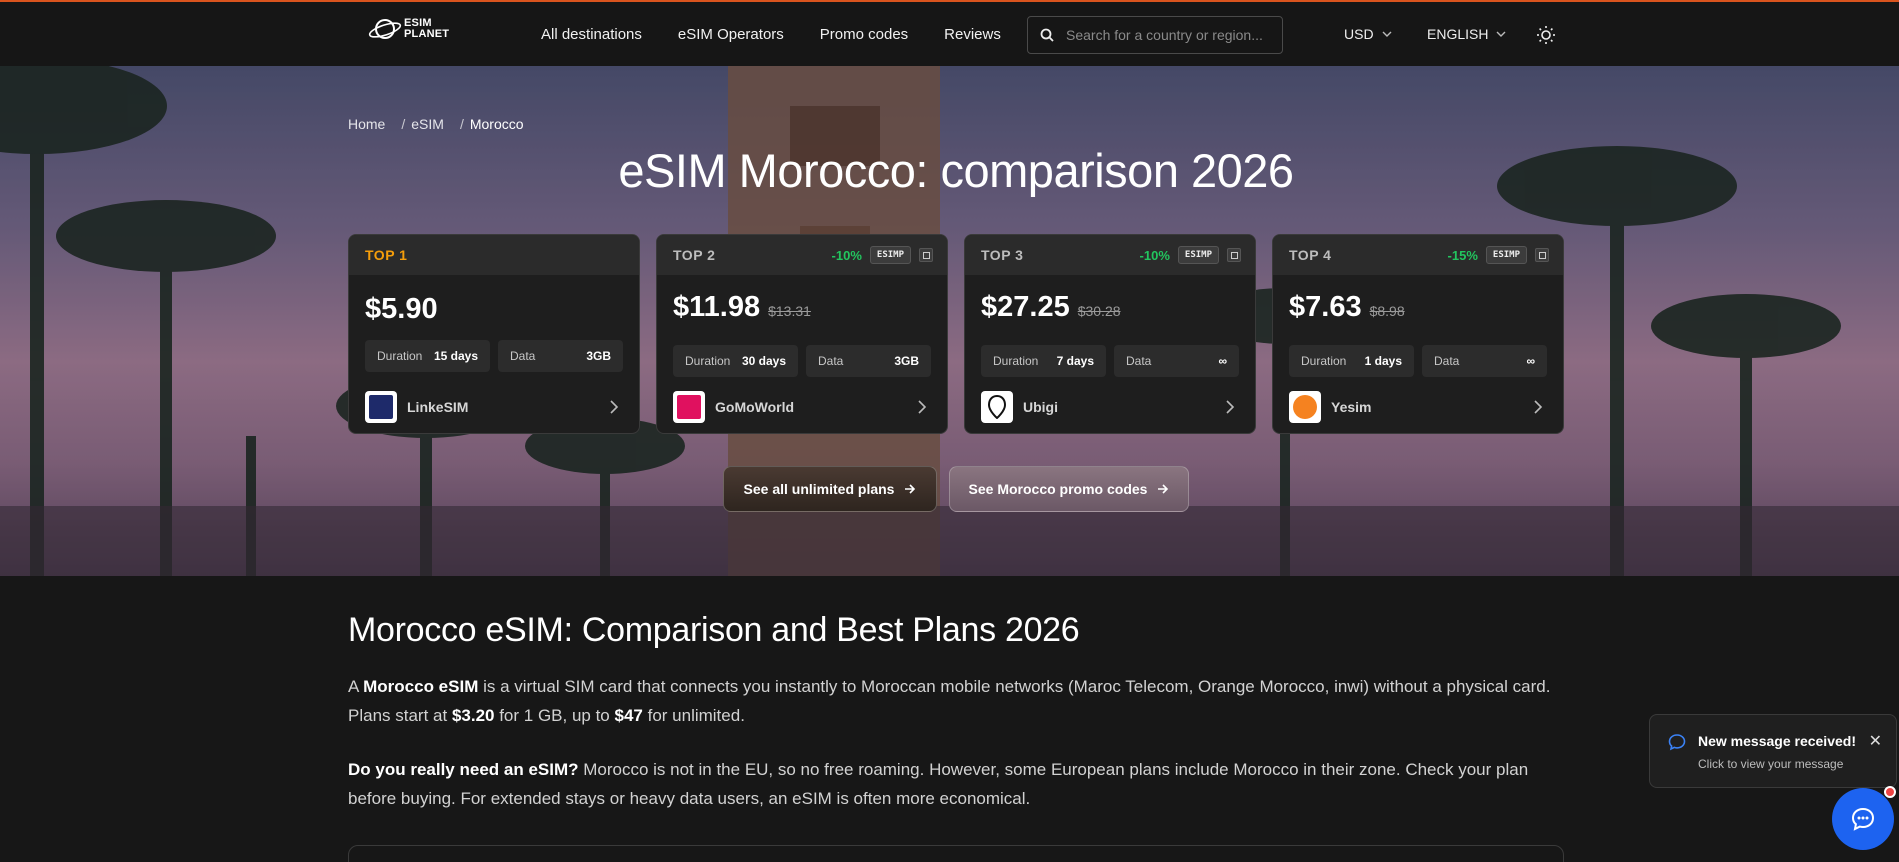 This screenshot has height=862, width=1899. Describe the element at coordinates (972, 34) in the screenshot. I see `nav-reviews: Reviews` at that location.